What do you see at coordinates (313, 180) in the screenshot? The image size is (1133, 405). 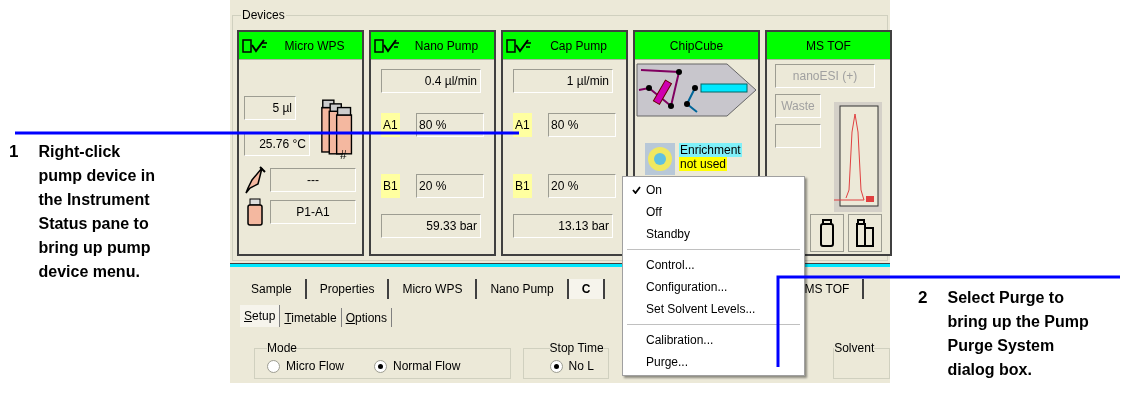 I see `injection-field: ---` at bounding box center [313, 180].